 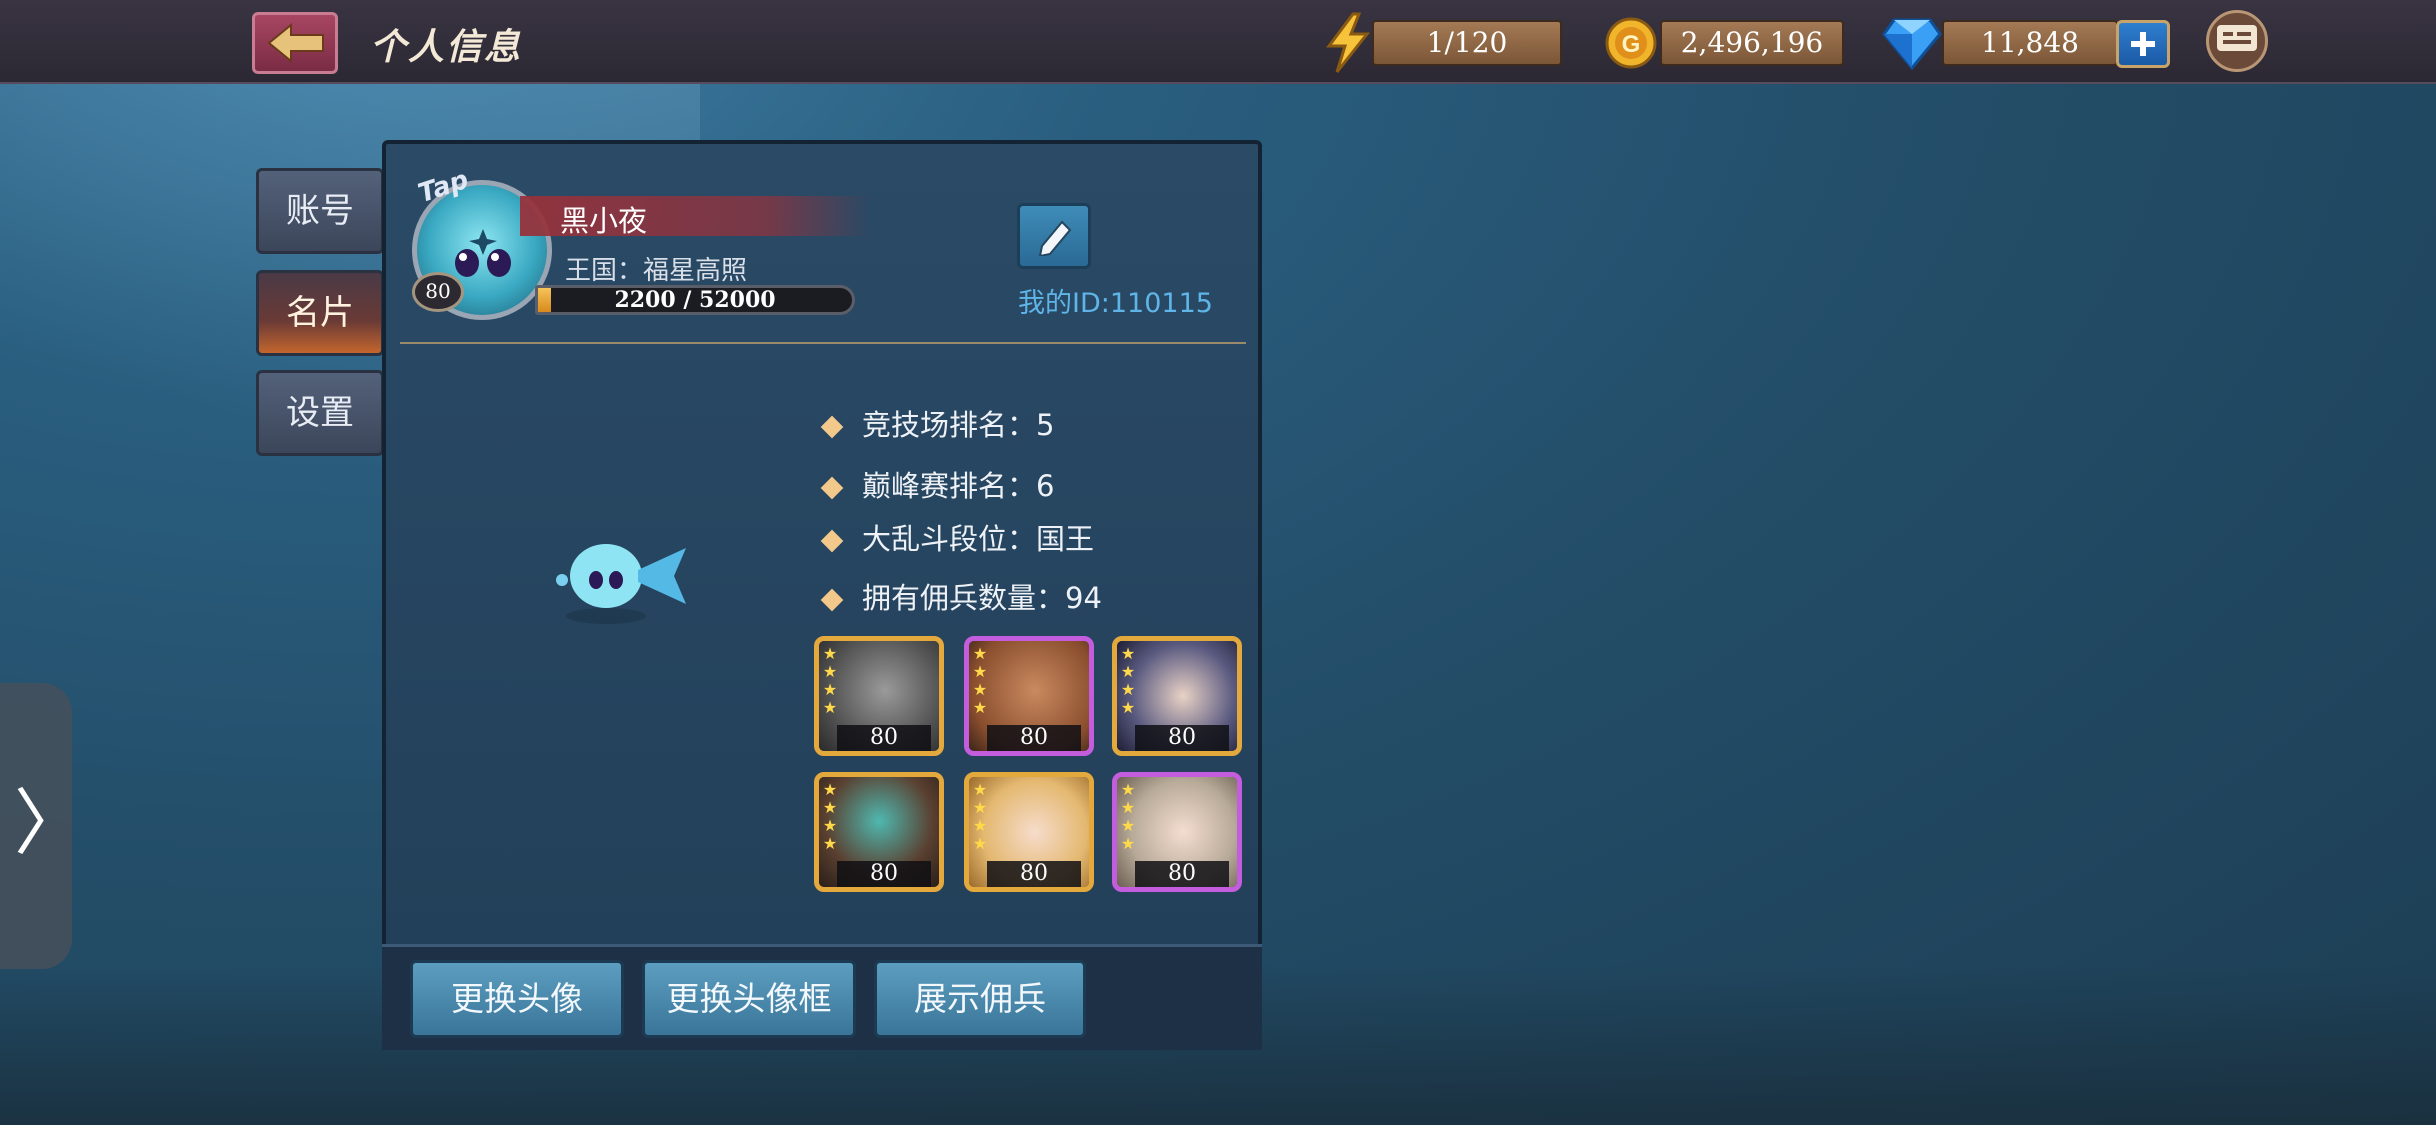 What do you see at coordinates (2030, 43) in the screenshot?
I see `gem-counter: 11,848` at bounding box center [2030, 43].